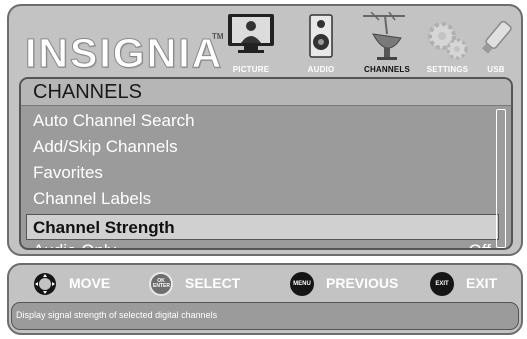 Image resolution: width=527 pixels, height=339 pixels. I want to click on ok-enter-icon: OK ENTER, so click(161, 284).